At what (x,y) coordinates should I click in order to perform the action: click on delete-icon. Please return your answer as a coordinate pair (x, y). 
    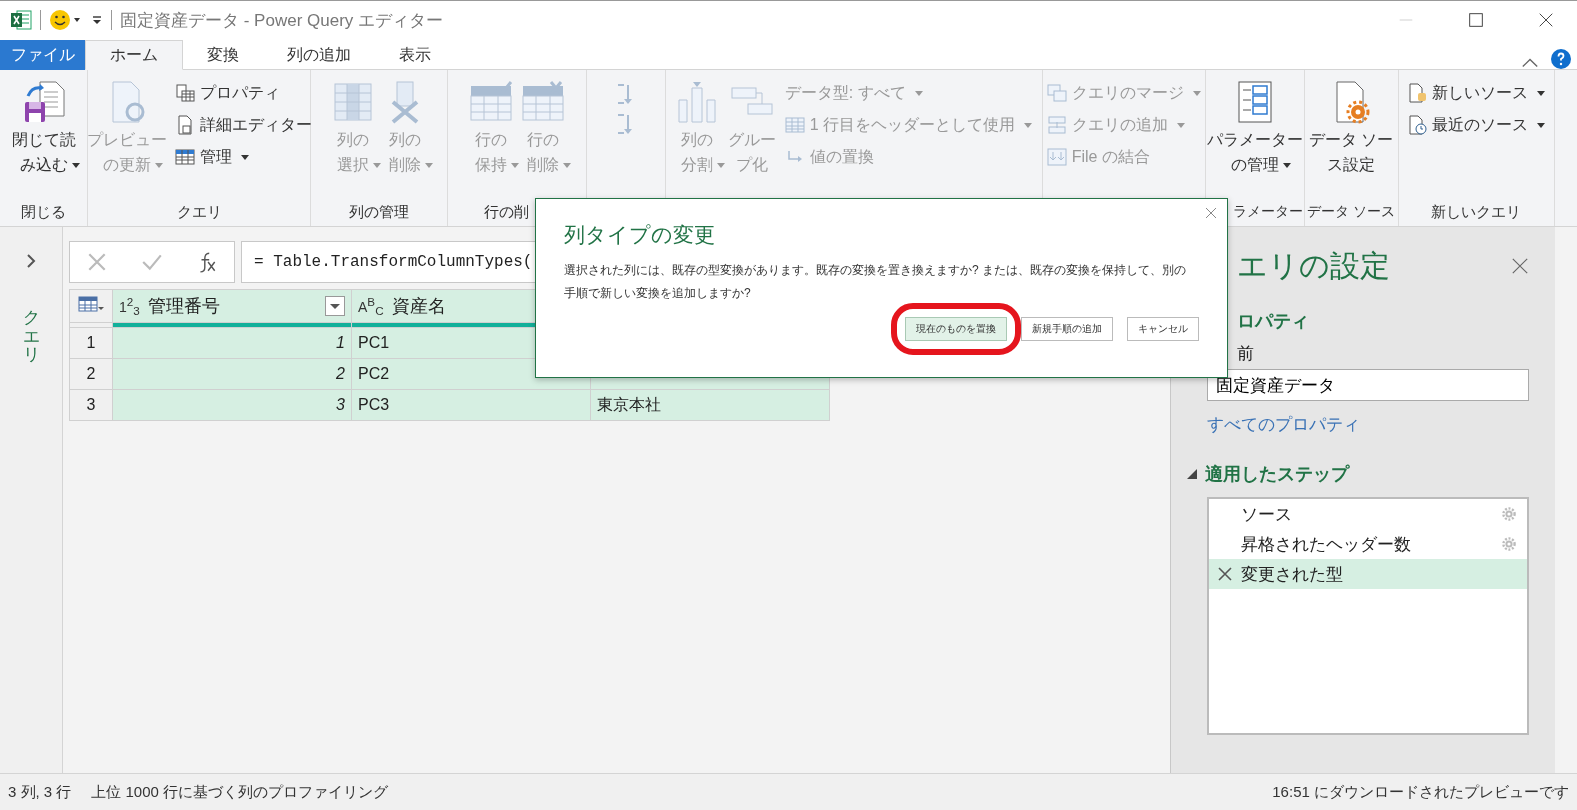
    Looking at the image, I should click on (1225, 574).